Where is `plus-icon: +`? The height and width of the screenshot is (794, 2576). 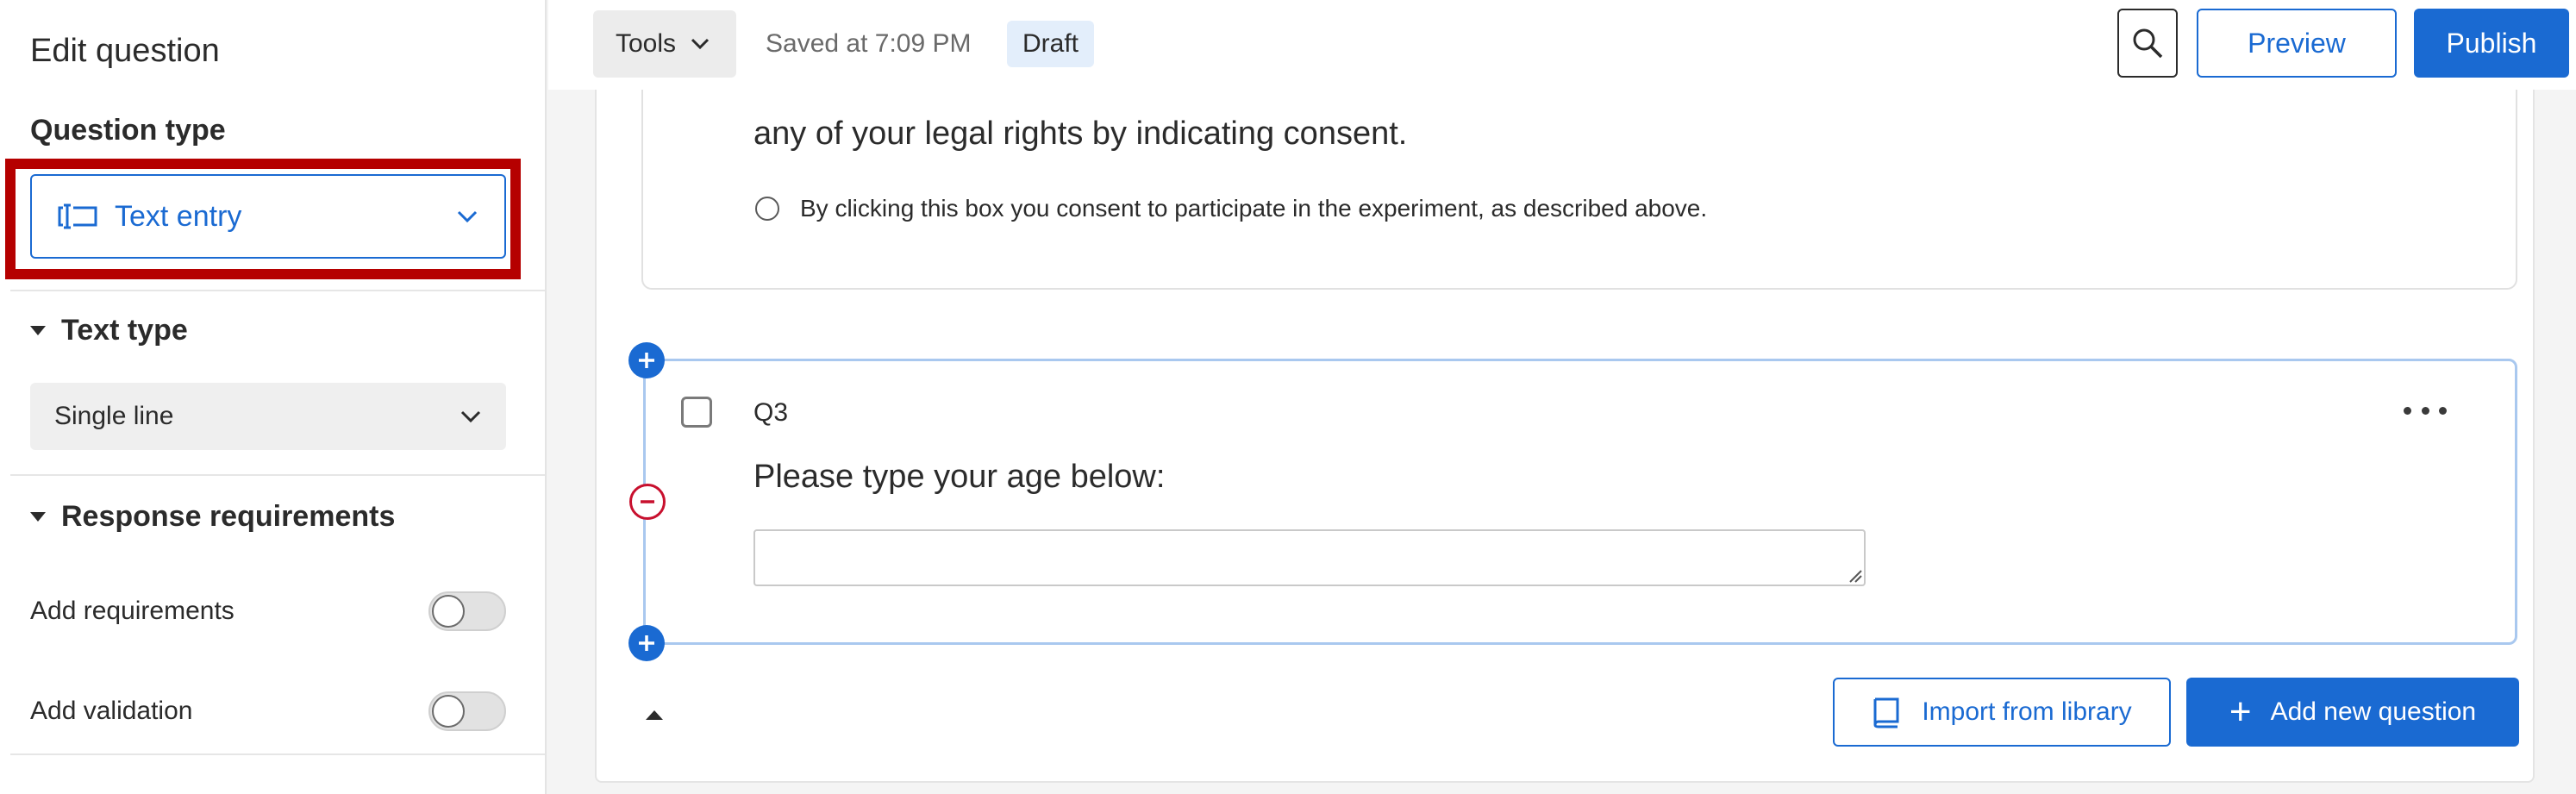 plus-icon: + is located at coordinates (2240, 712).